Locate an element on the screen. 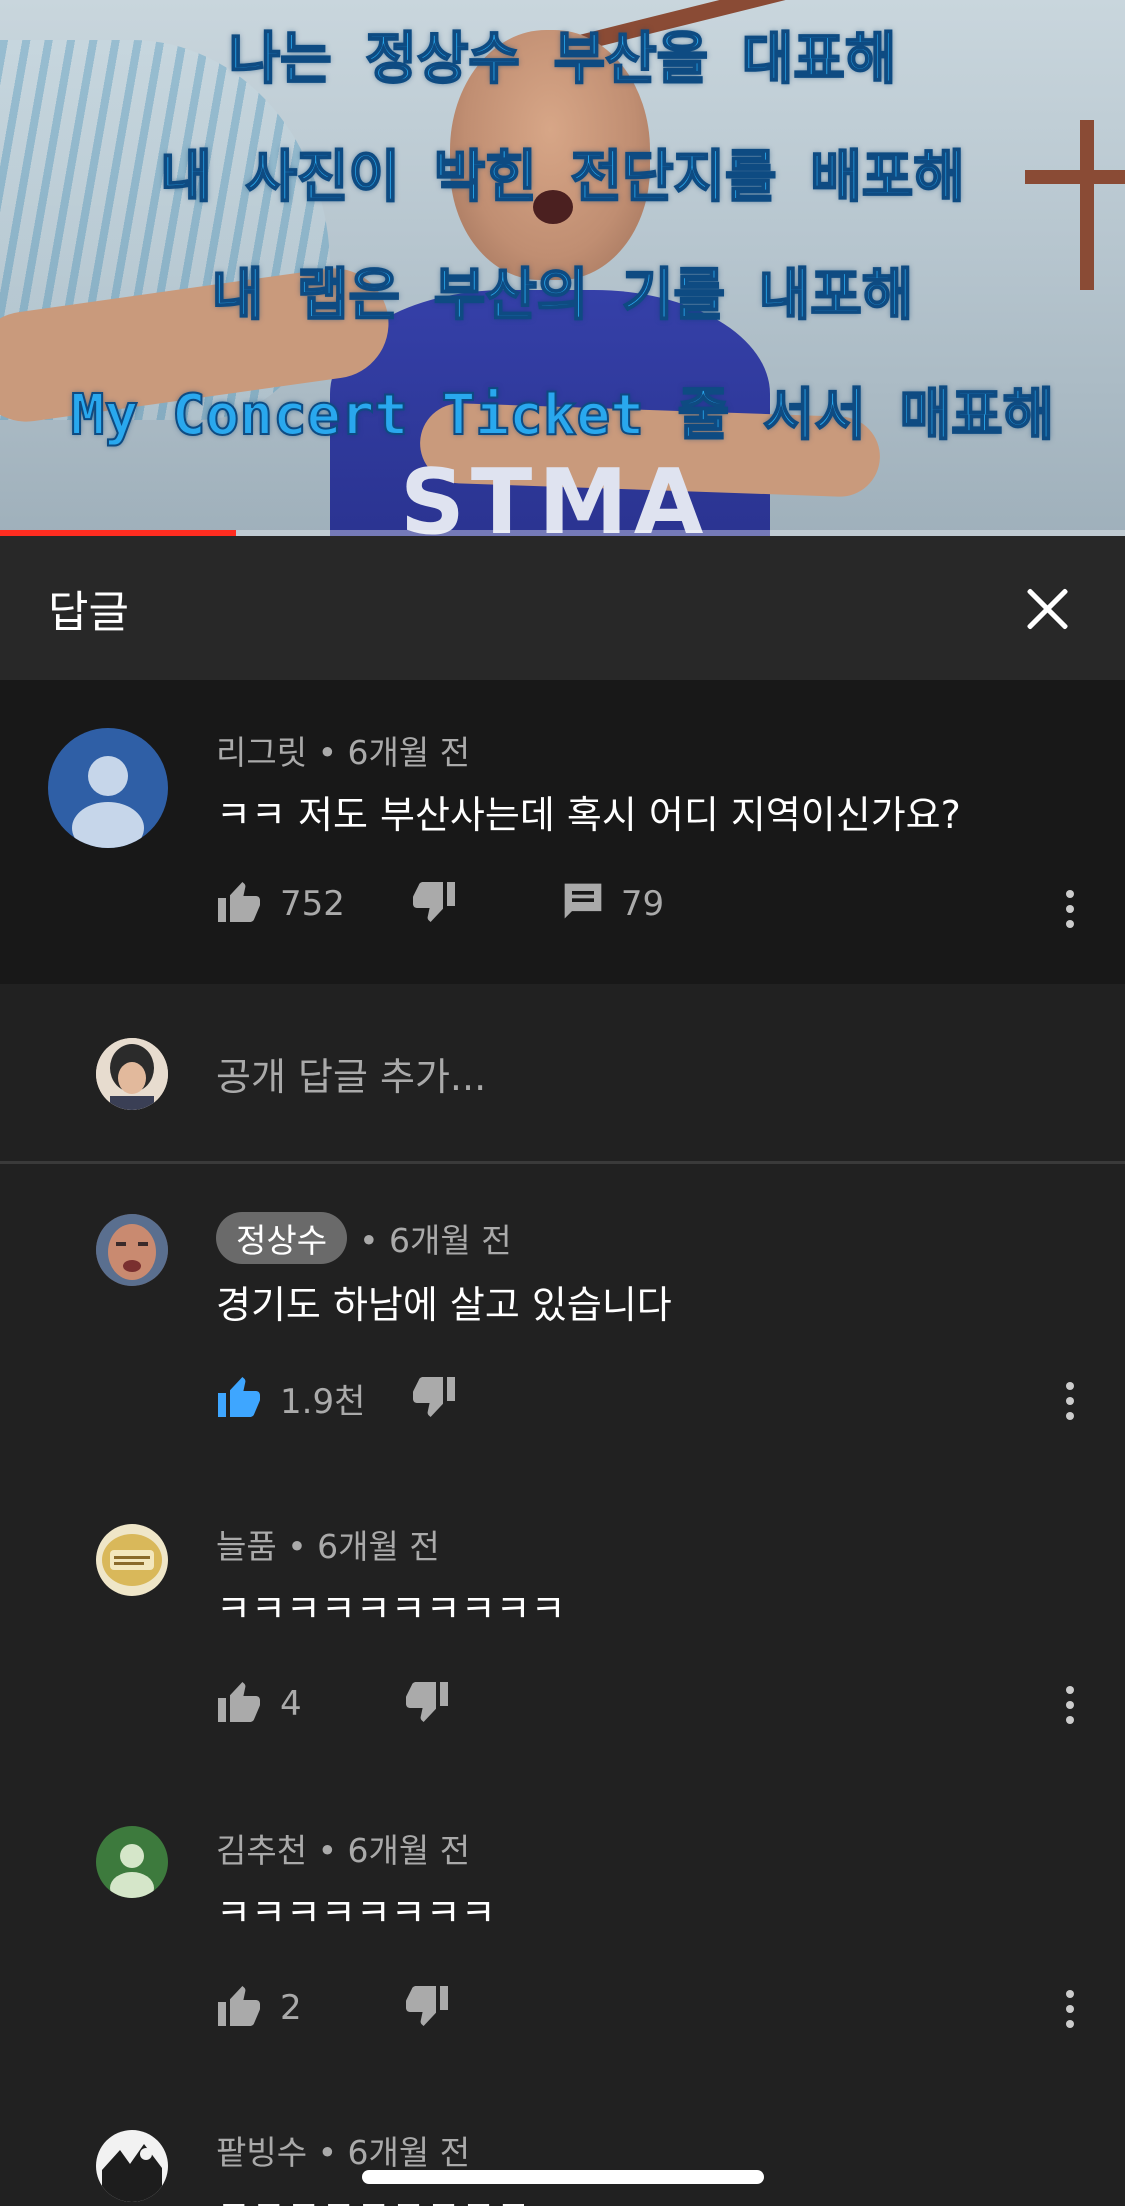 This screenshot has width=1125, height=2206. reply-actions: 1.9천 is located at coordinates (336, 1398).